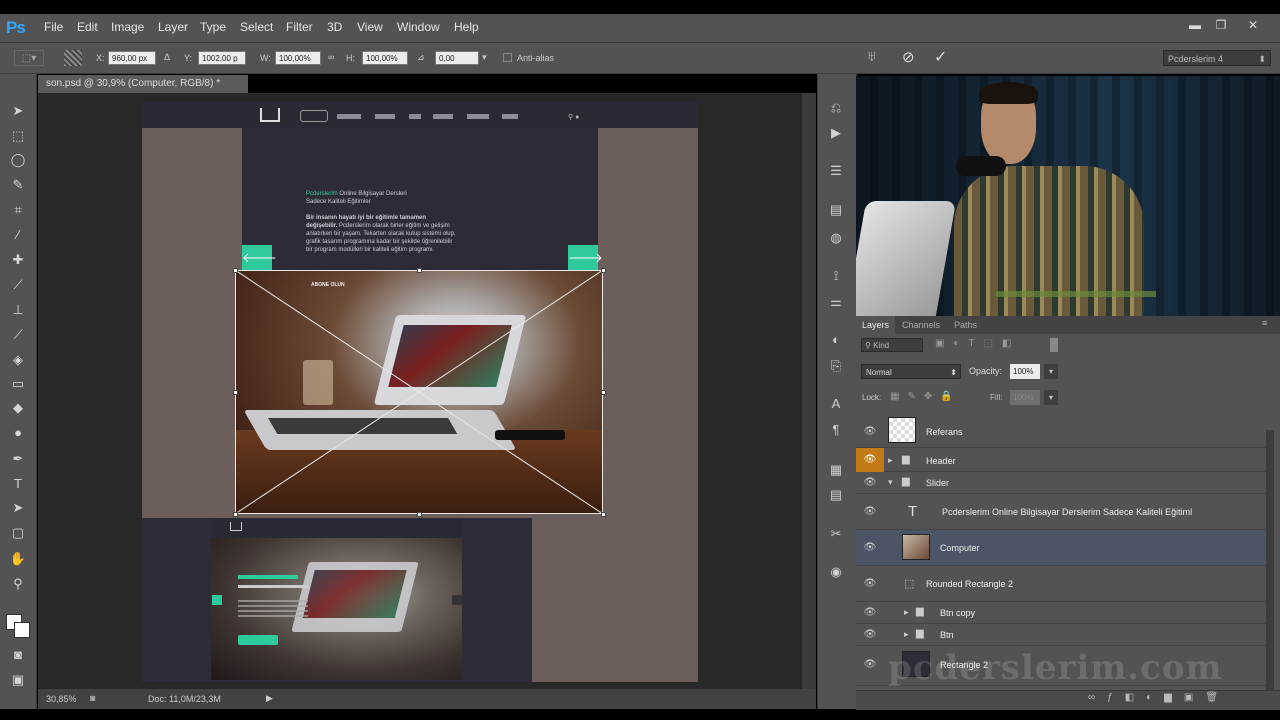  Describe the element at coordinates (836, 534) in the screenshot. I see `tool-presets-icon: ✂` at that location.